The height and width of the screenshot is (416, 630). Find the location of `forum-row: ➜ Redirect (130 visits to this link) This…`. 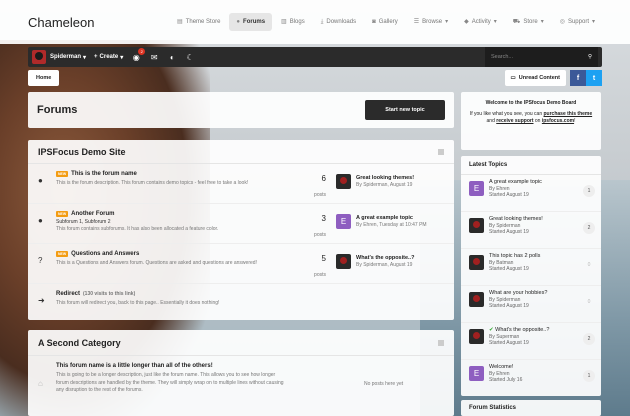

forum-row: ➜ Redirect (130 visits to this link) This… is located at coordinates (241, 299).